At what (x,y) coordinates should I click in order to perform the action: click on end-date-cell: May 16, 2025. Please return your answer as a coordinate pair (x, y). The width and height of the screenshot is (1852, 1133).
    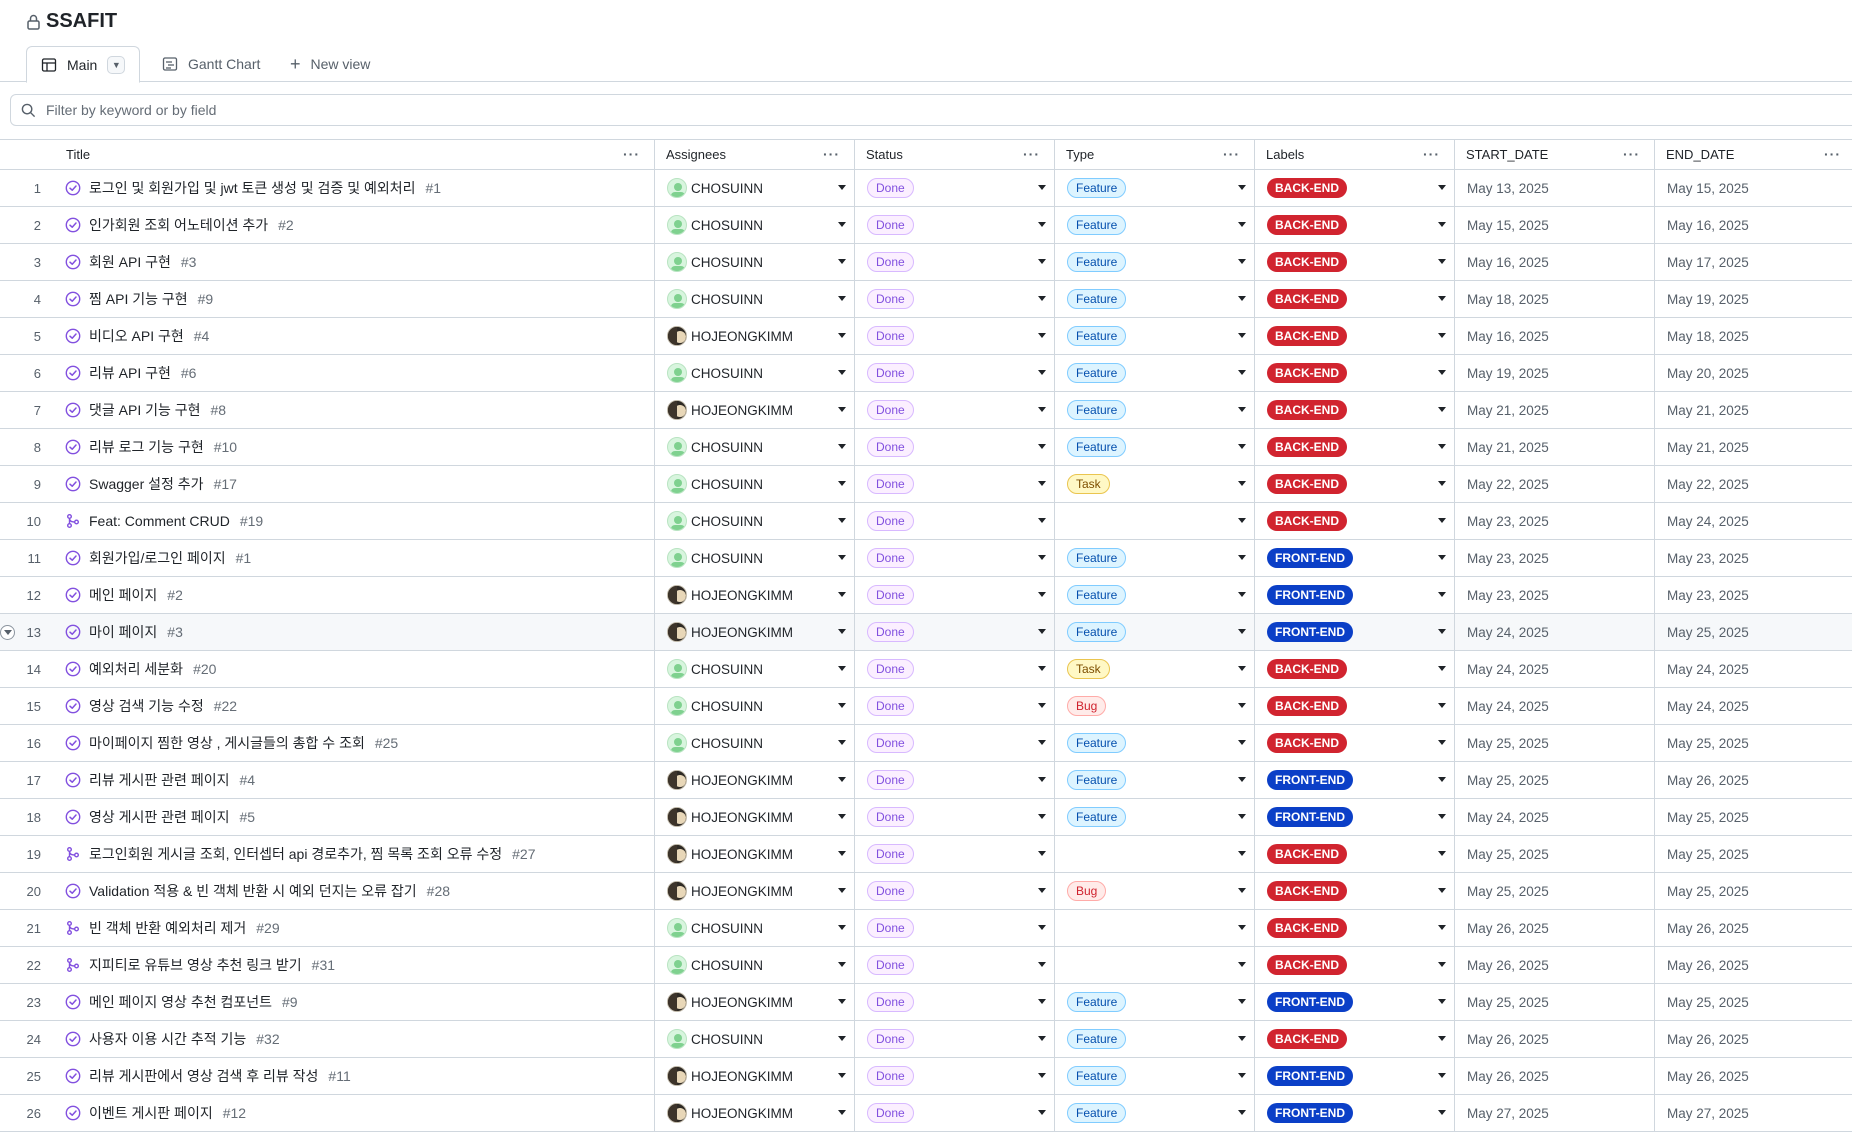
    Looking at the image, I should click on (1753, 225).